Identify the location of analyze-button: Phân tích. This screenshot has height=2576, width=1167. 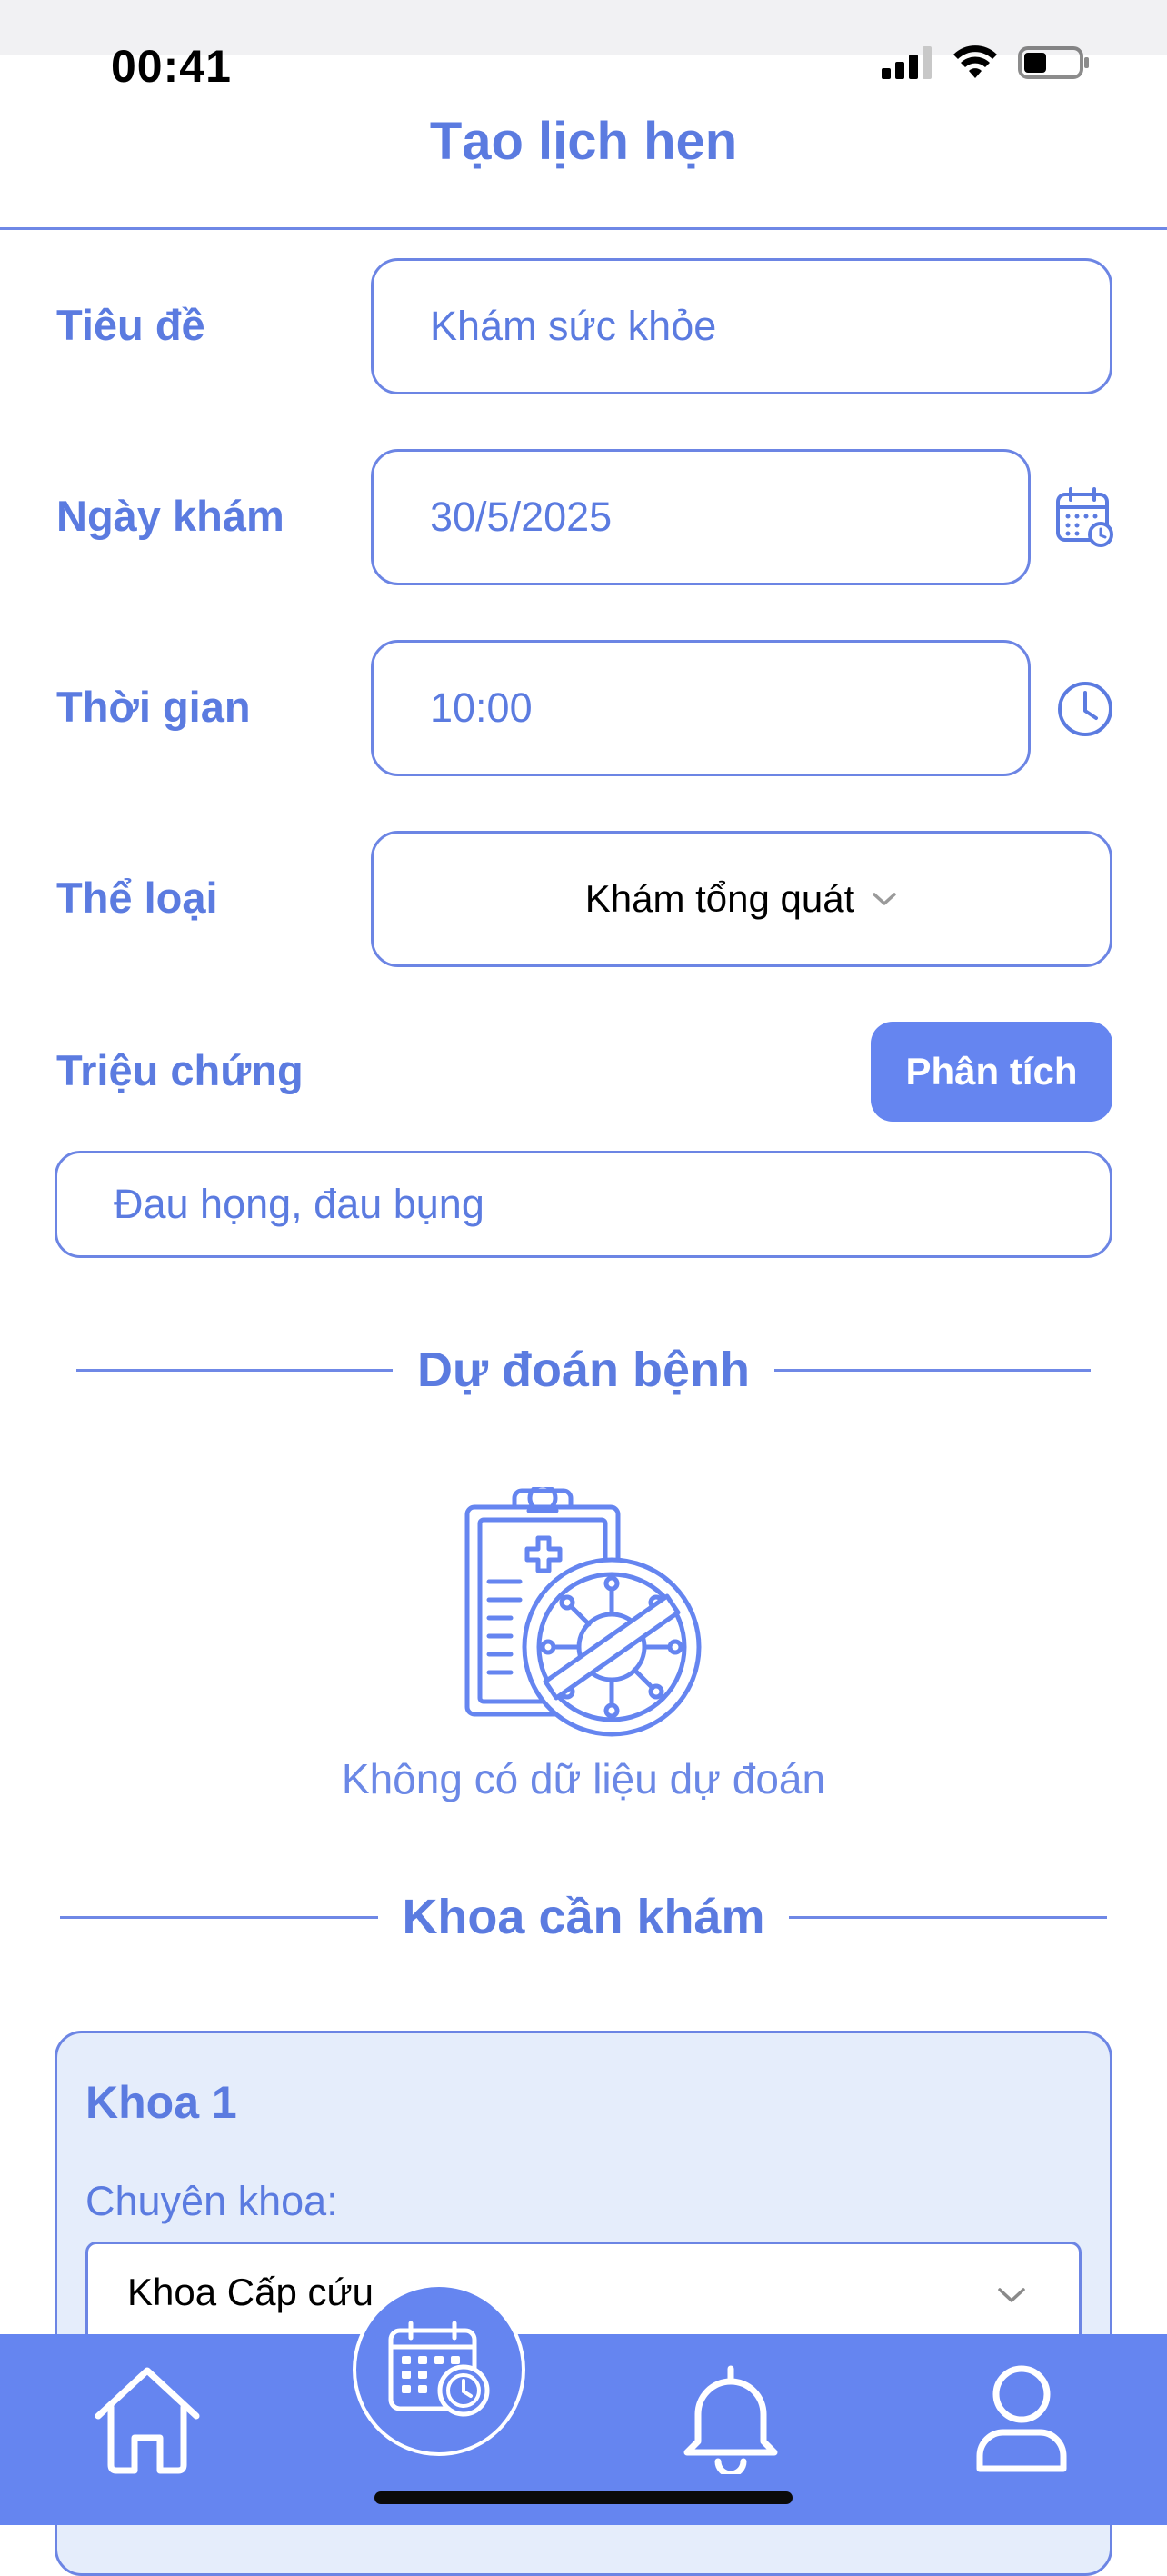
(991, 1072).